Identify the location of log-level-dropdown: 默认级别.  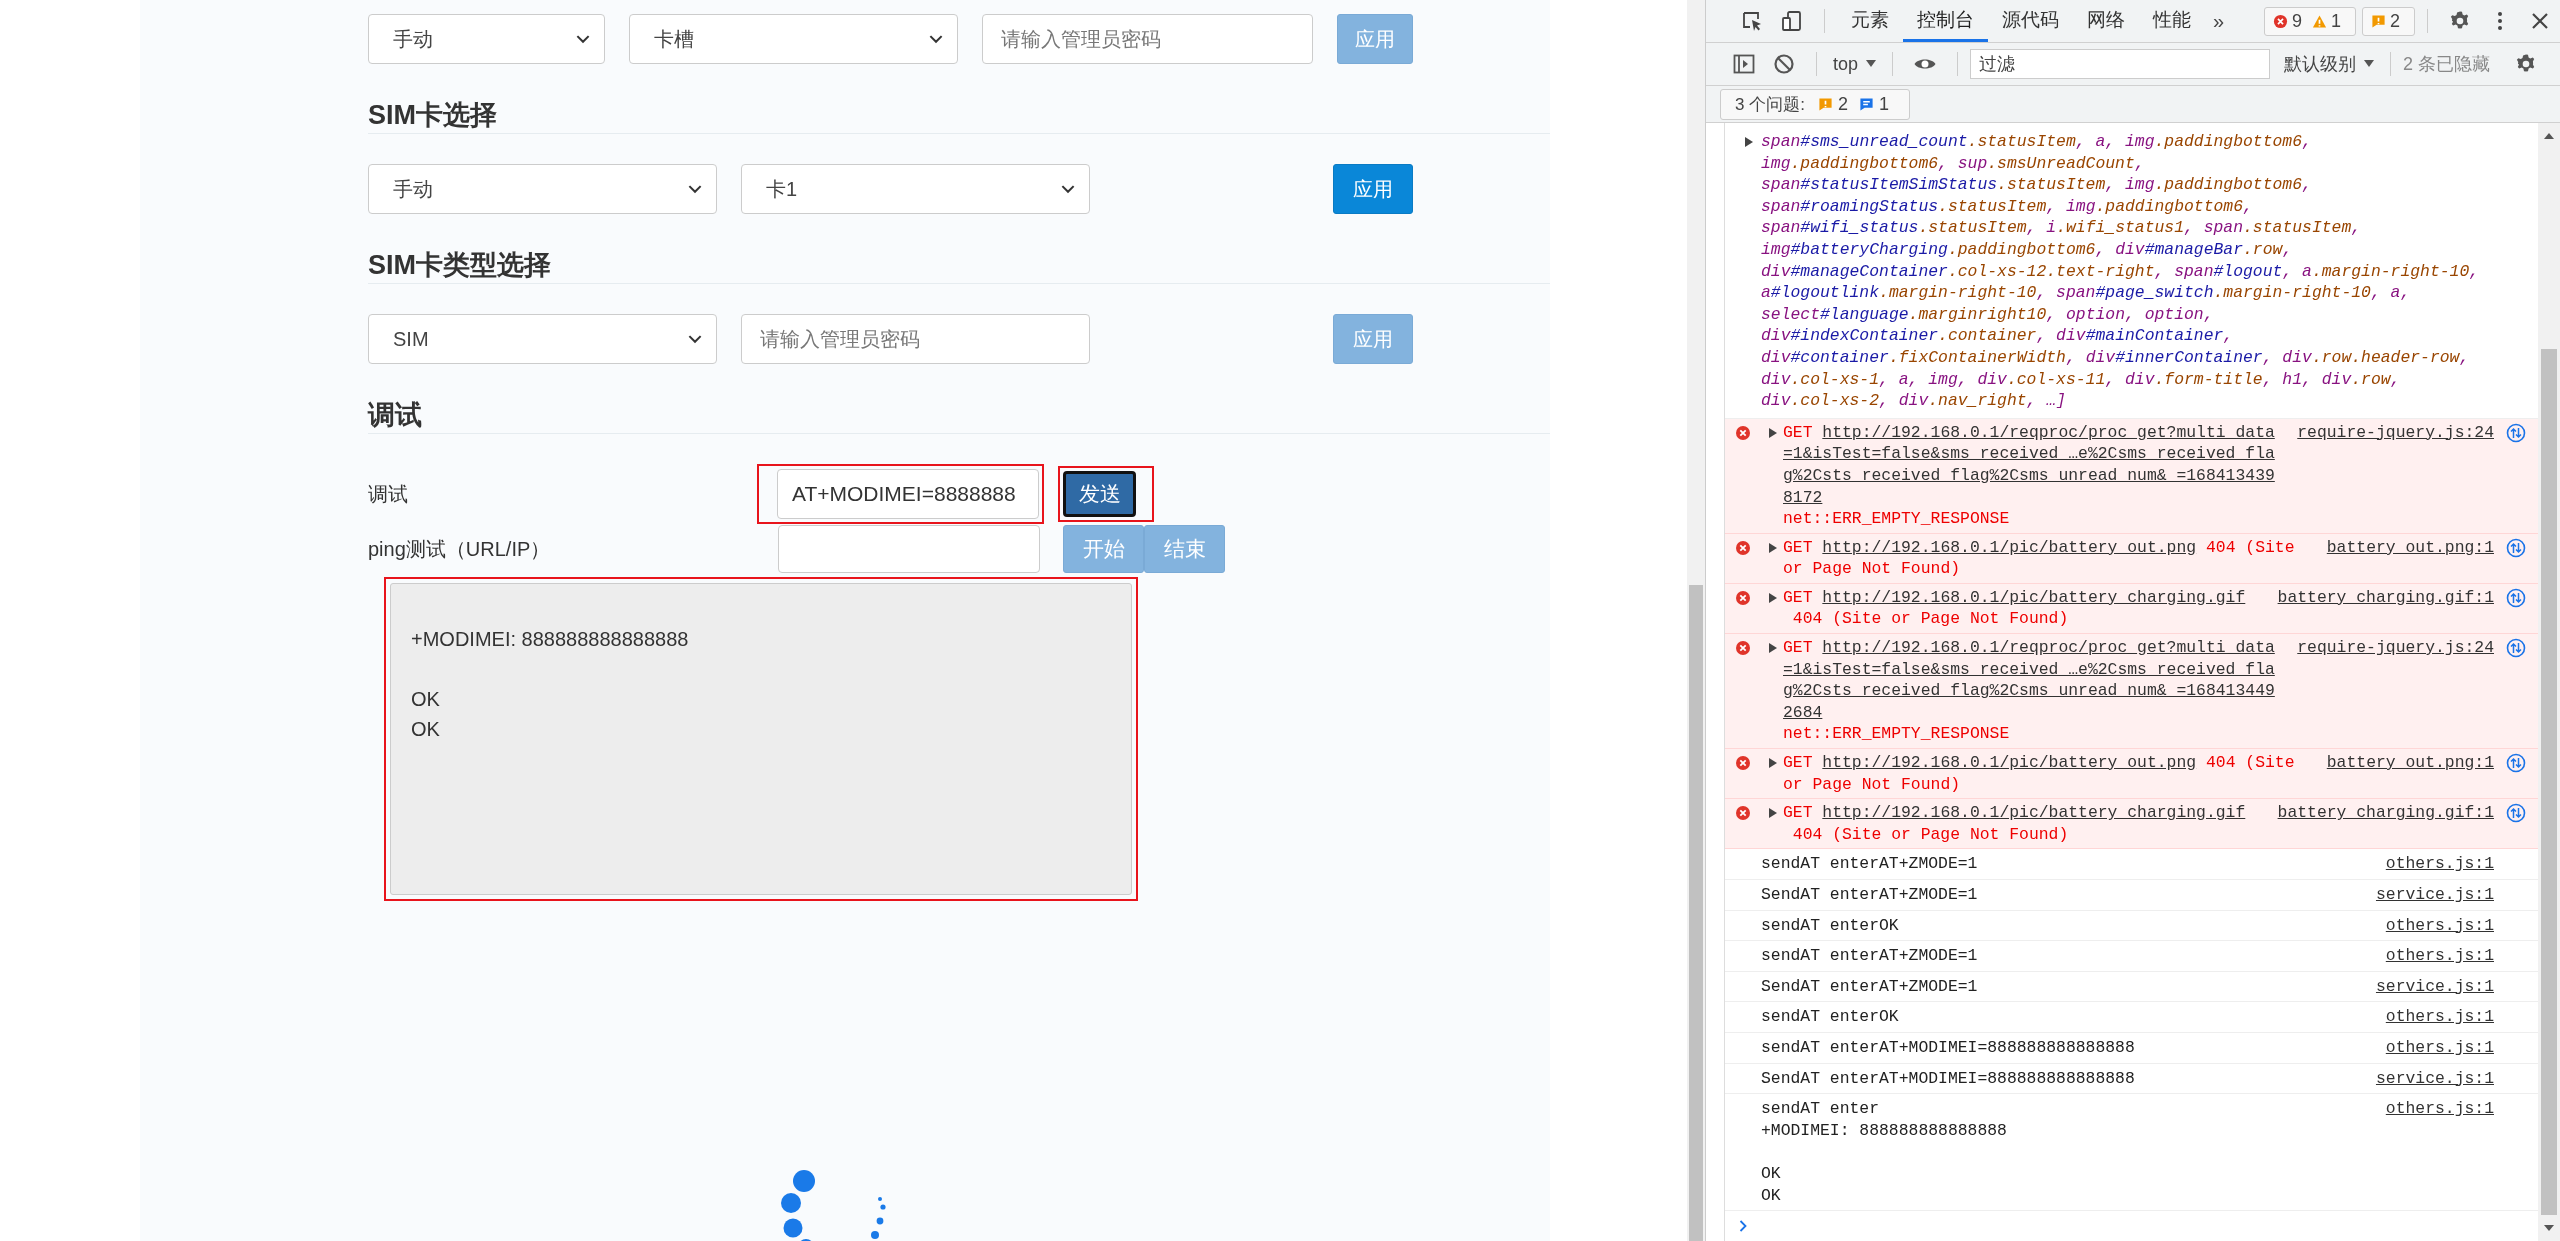
(2329, 64).